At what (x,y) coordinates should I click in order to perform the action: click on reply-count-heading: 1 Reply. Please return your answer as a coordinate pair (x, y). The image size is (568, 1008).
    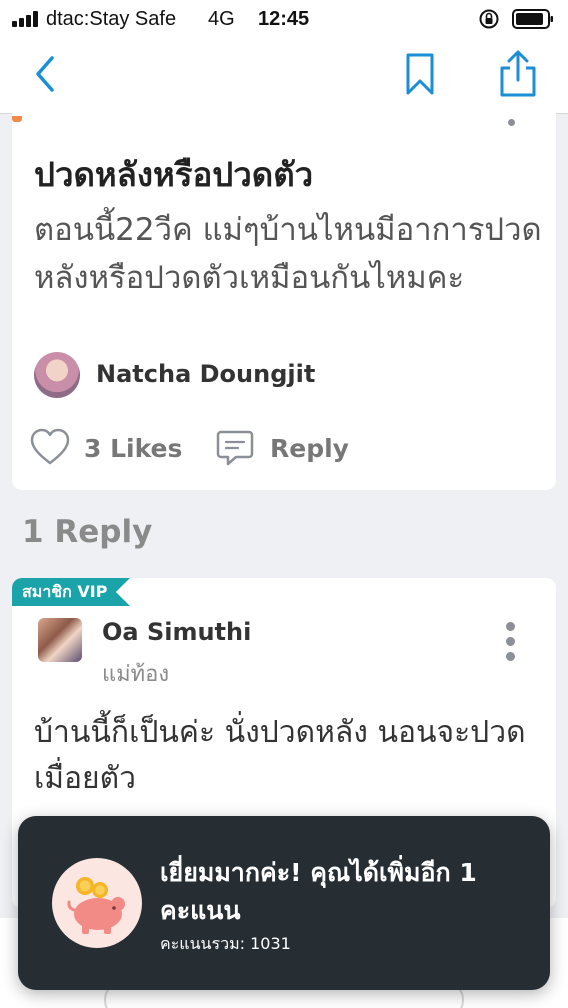
    Looking at the image, I should click on (87, 532).